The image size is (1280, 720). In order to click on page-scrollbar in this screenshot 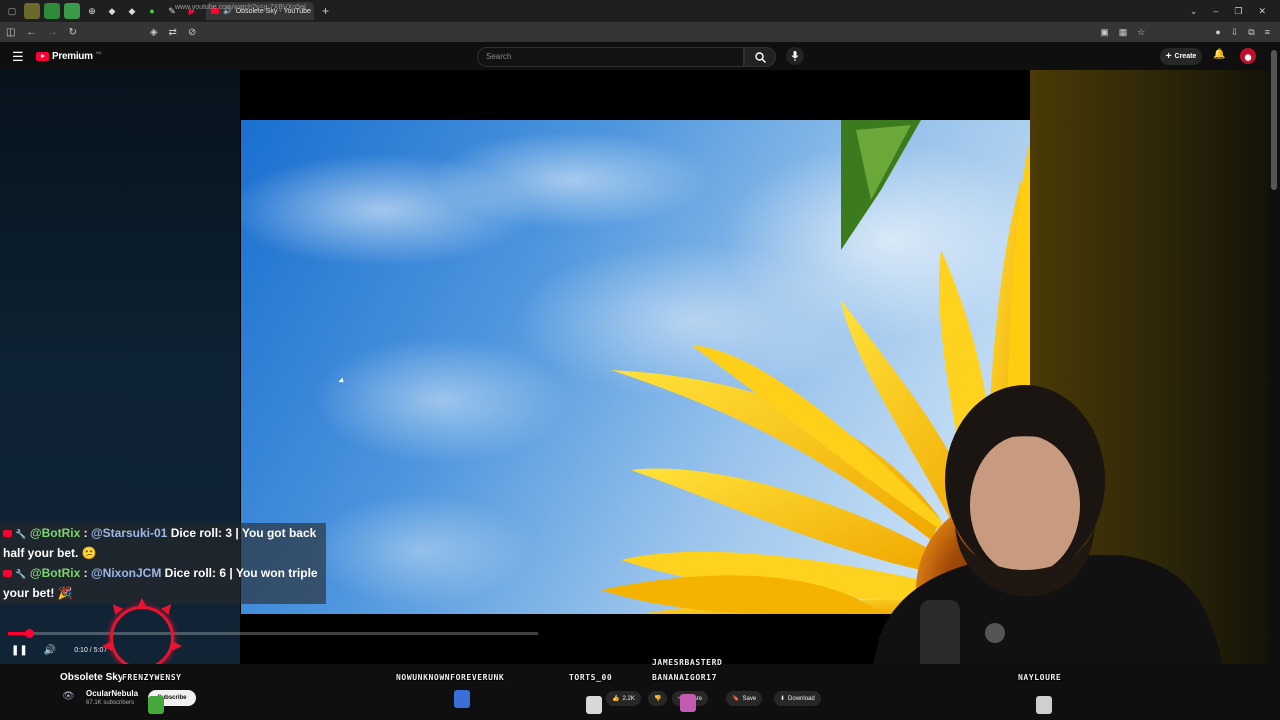, I will do `click(1274, 382)`.